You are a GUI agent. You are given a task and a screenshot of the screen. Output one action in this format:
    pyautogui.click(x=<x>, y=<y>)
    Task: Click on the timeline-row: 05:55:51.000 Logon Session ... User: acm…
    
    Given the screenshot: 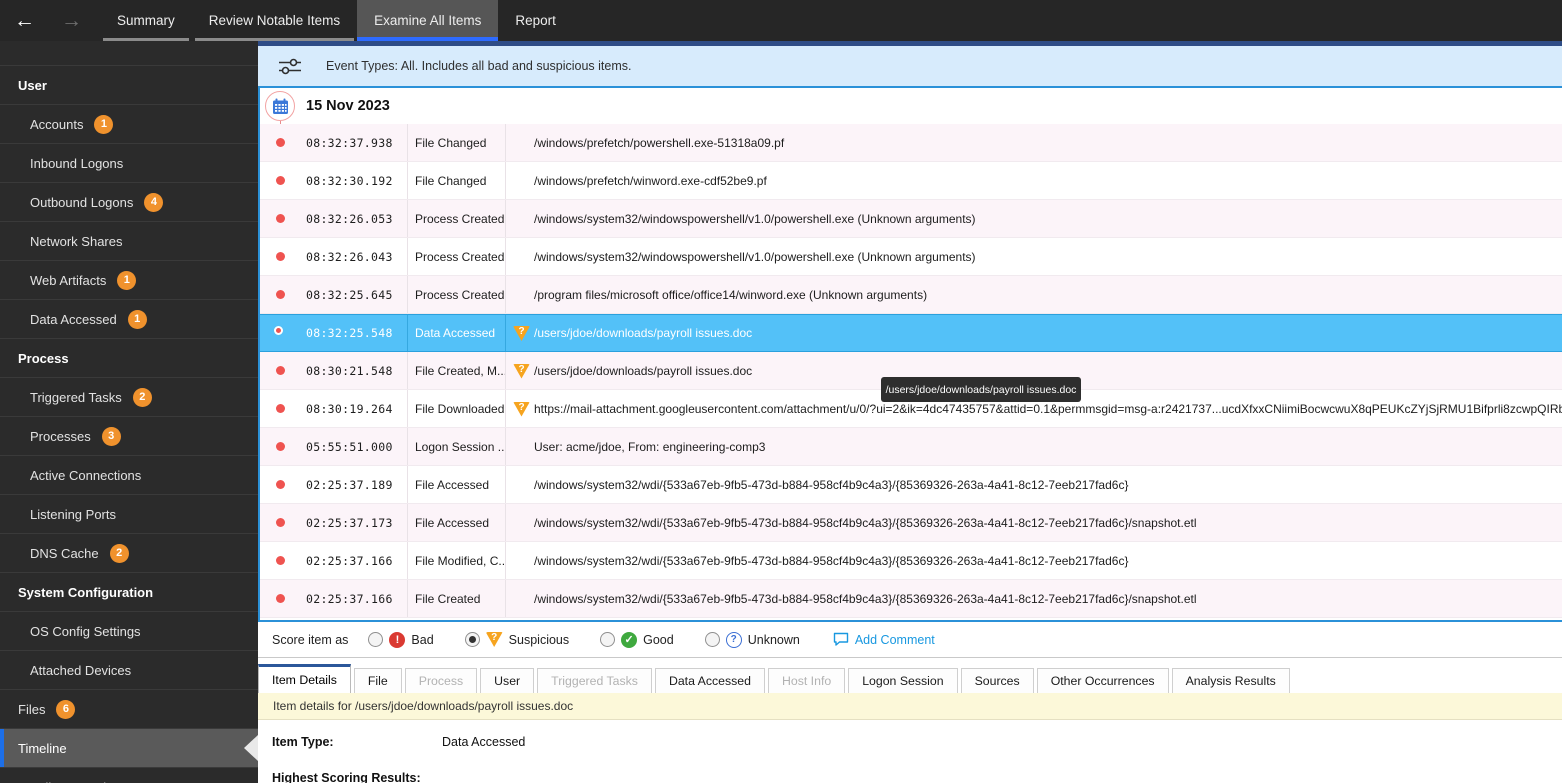 What is the action you would take?
    pyautogui.click(x=911, y=447)
    